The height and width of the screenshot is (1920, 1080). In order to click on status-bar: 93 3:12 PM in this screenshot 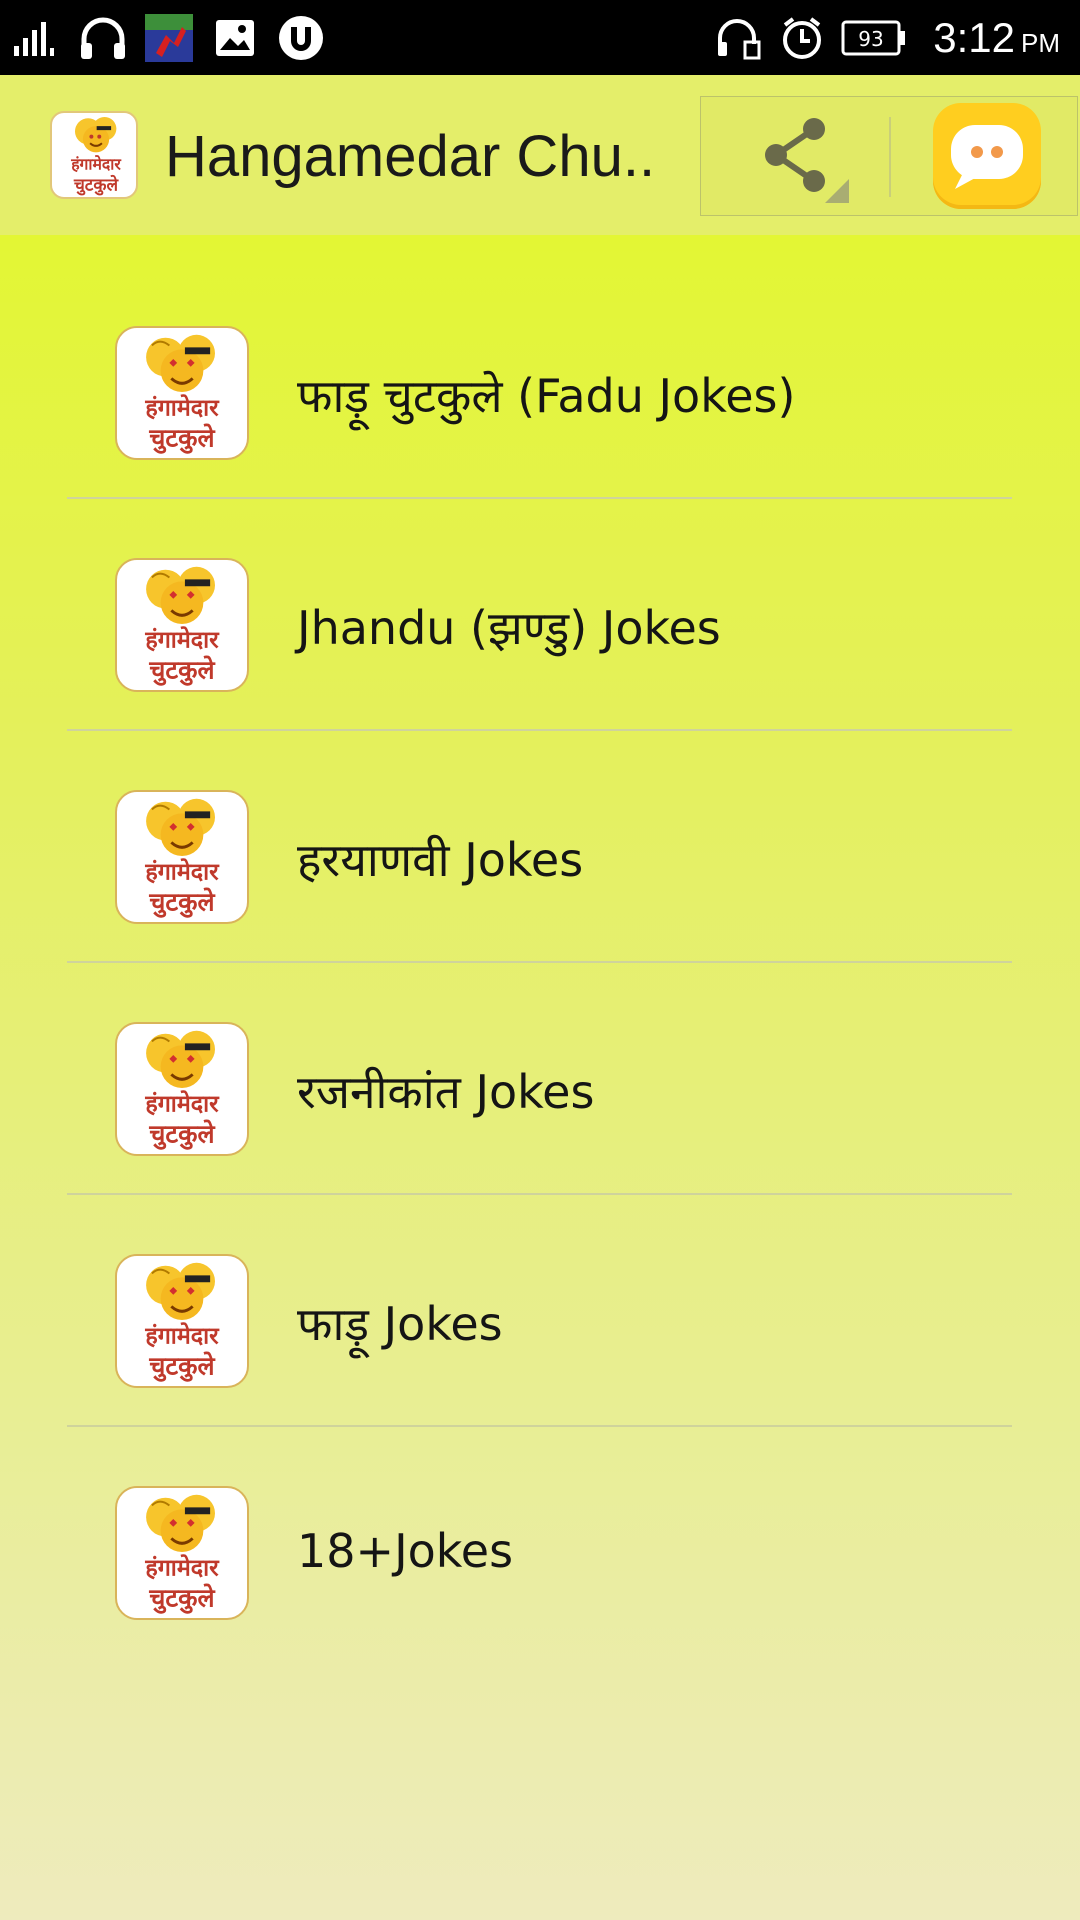, I will do `click(540, 37)`.